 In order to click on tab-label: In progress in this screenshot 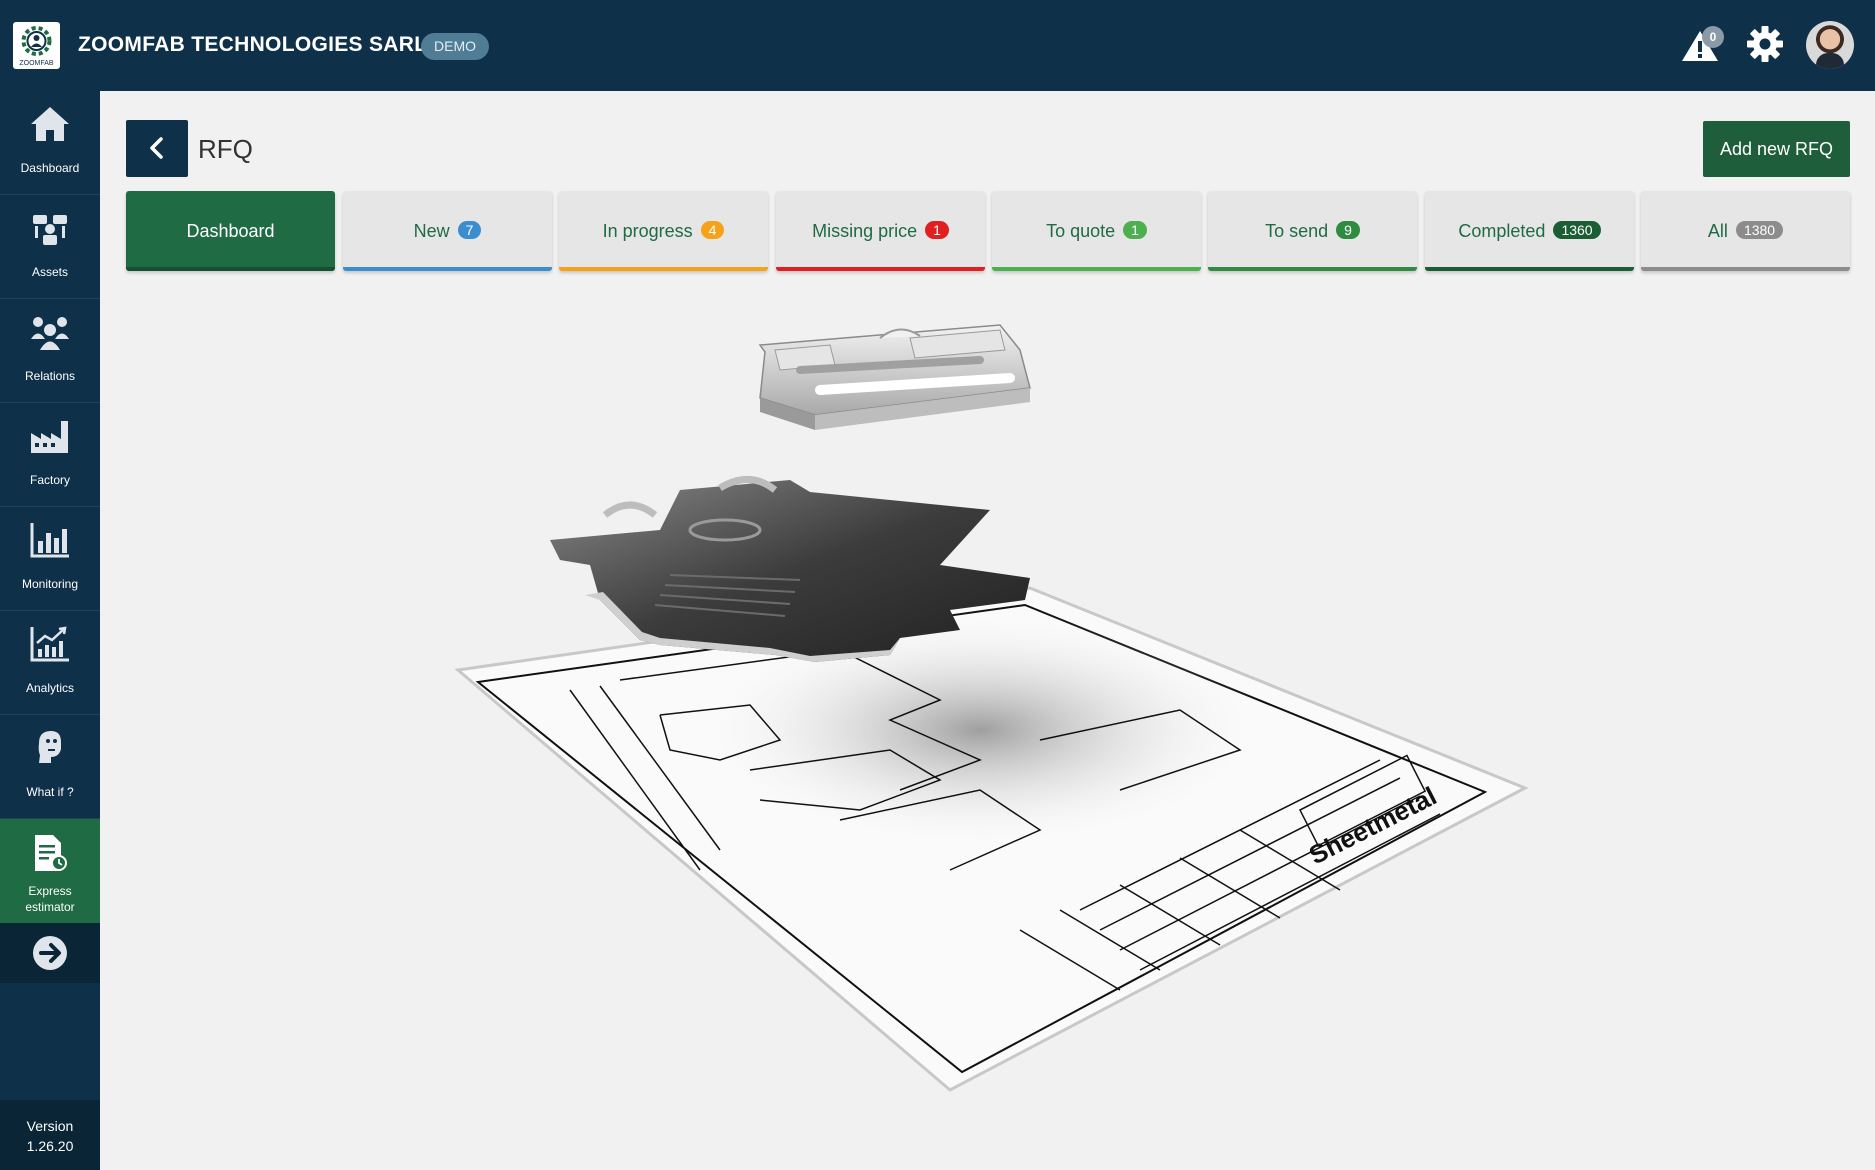, I will do `click(647, 231)`.